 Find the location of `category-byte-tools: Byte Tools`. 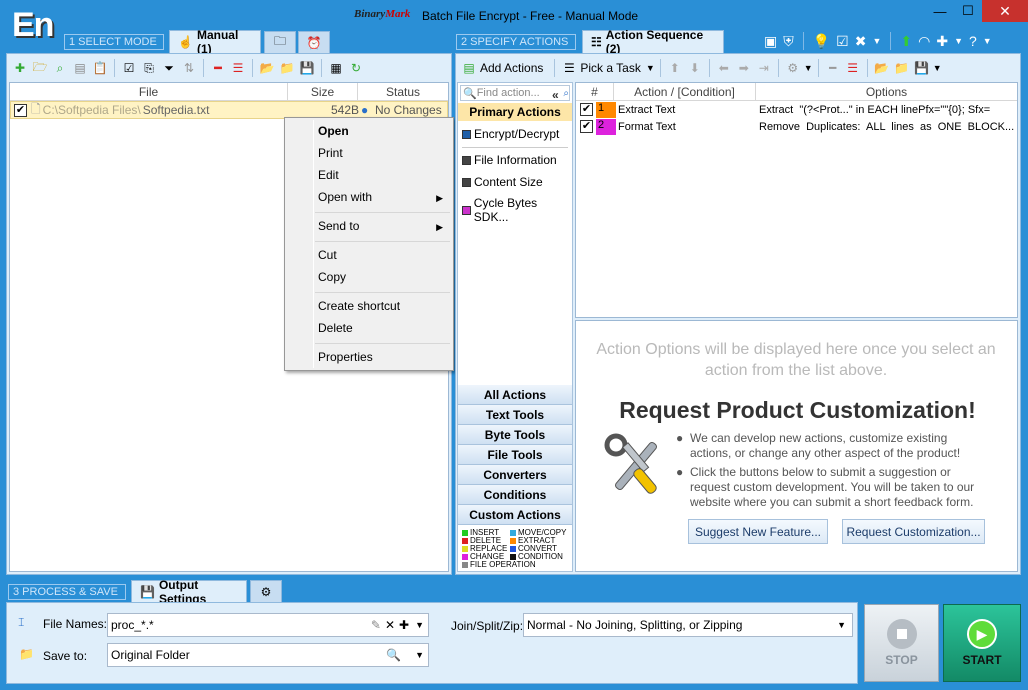

category-byte-tools: Byte Tools is located at coordinates (515, 435).